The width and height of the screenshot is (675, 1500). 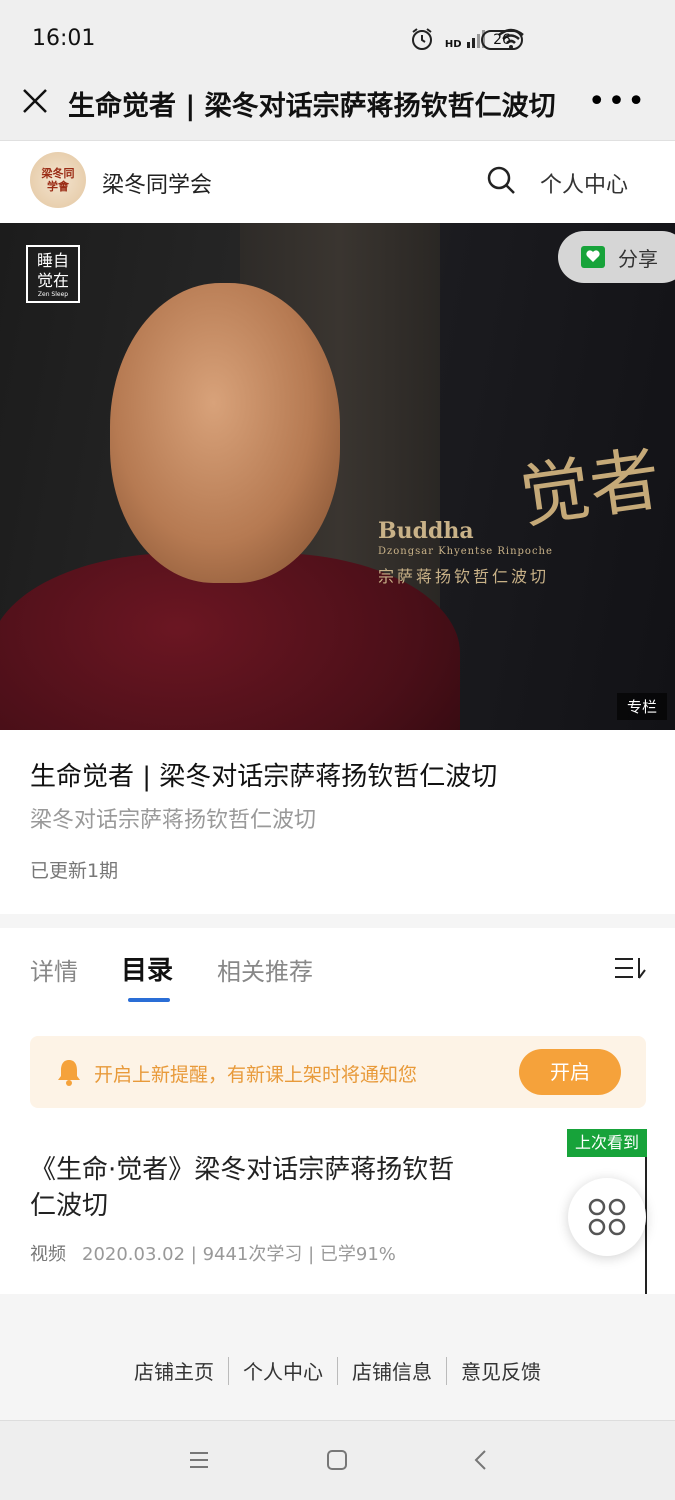 I want to click on search-icon, so click(x=501, y=180).